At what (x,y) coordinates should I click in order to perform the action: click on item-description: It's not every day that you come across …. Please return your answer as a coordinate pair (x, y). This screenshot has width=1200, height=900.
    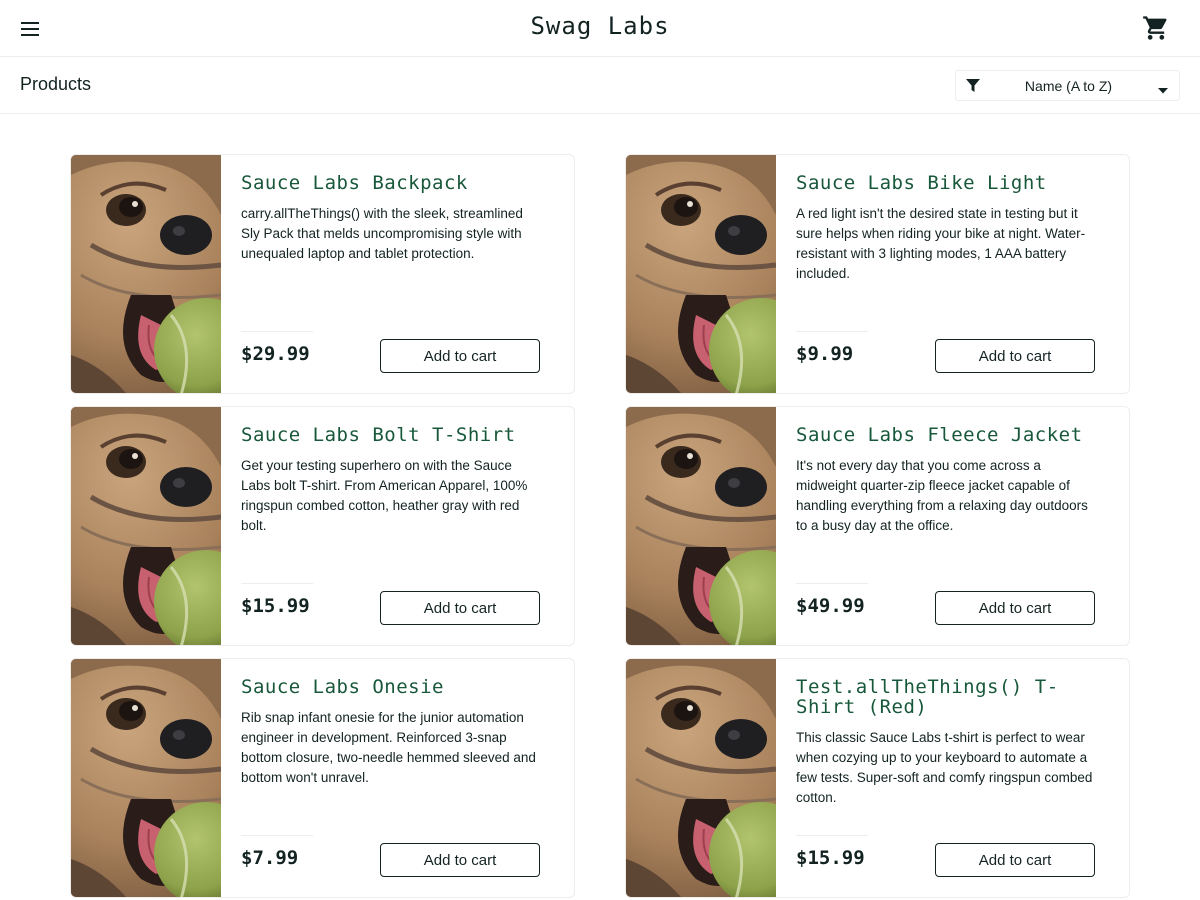
    Looking at the image, I should click on (942, 495).